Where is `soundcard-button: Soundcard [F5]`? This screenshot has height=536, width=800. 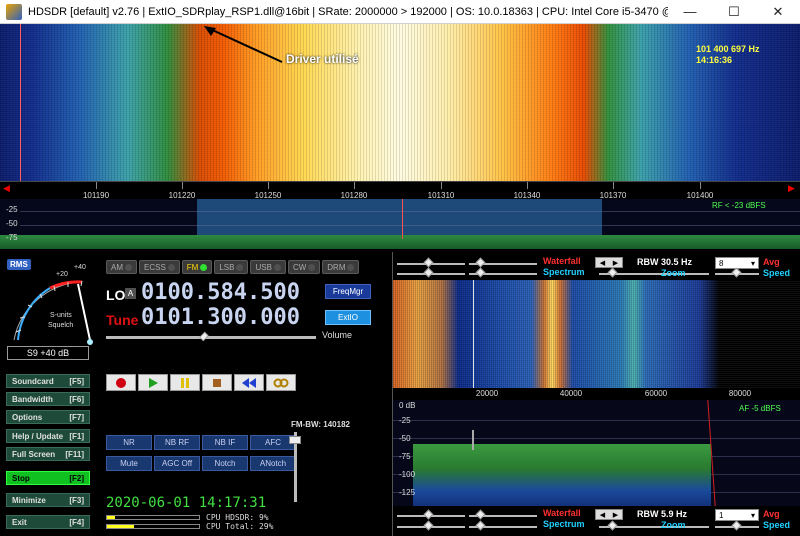
soundcard-button: Soundcard [F5] is located at coordinates (48, 381).